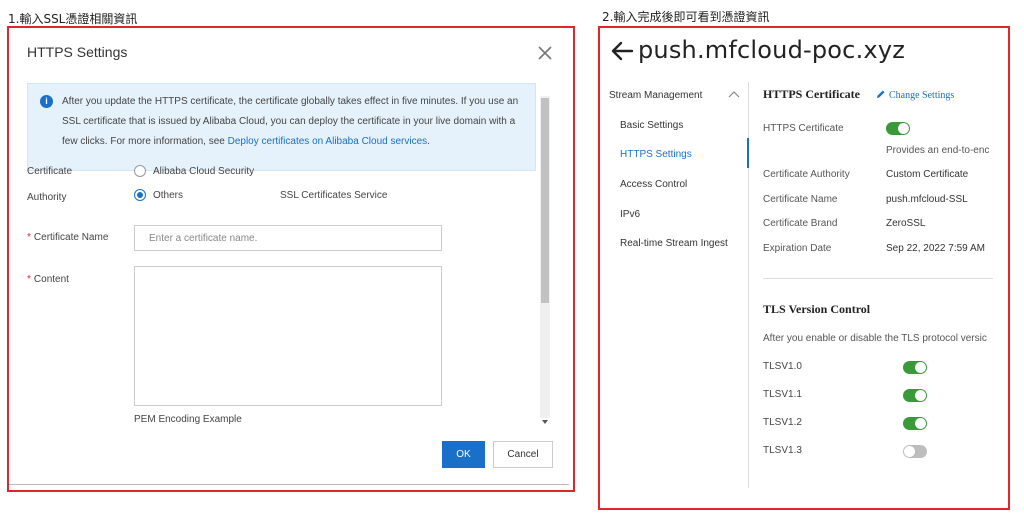 Image resolution: width=1024 pixels, height=525 pixels. What do you see at coordinates (655, 95) in the screenshot?
I see `nav-group-stream-management: Stream Management` at bounding box center [655, 95].